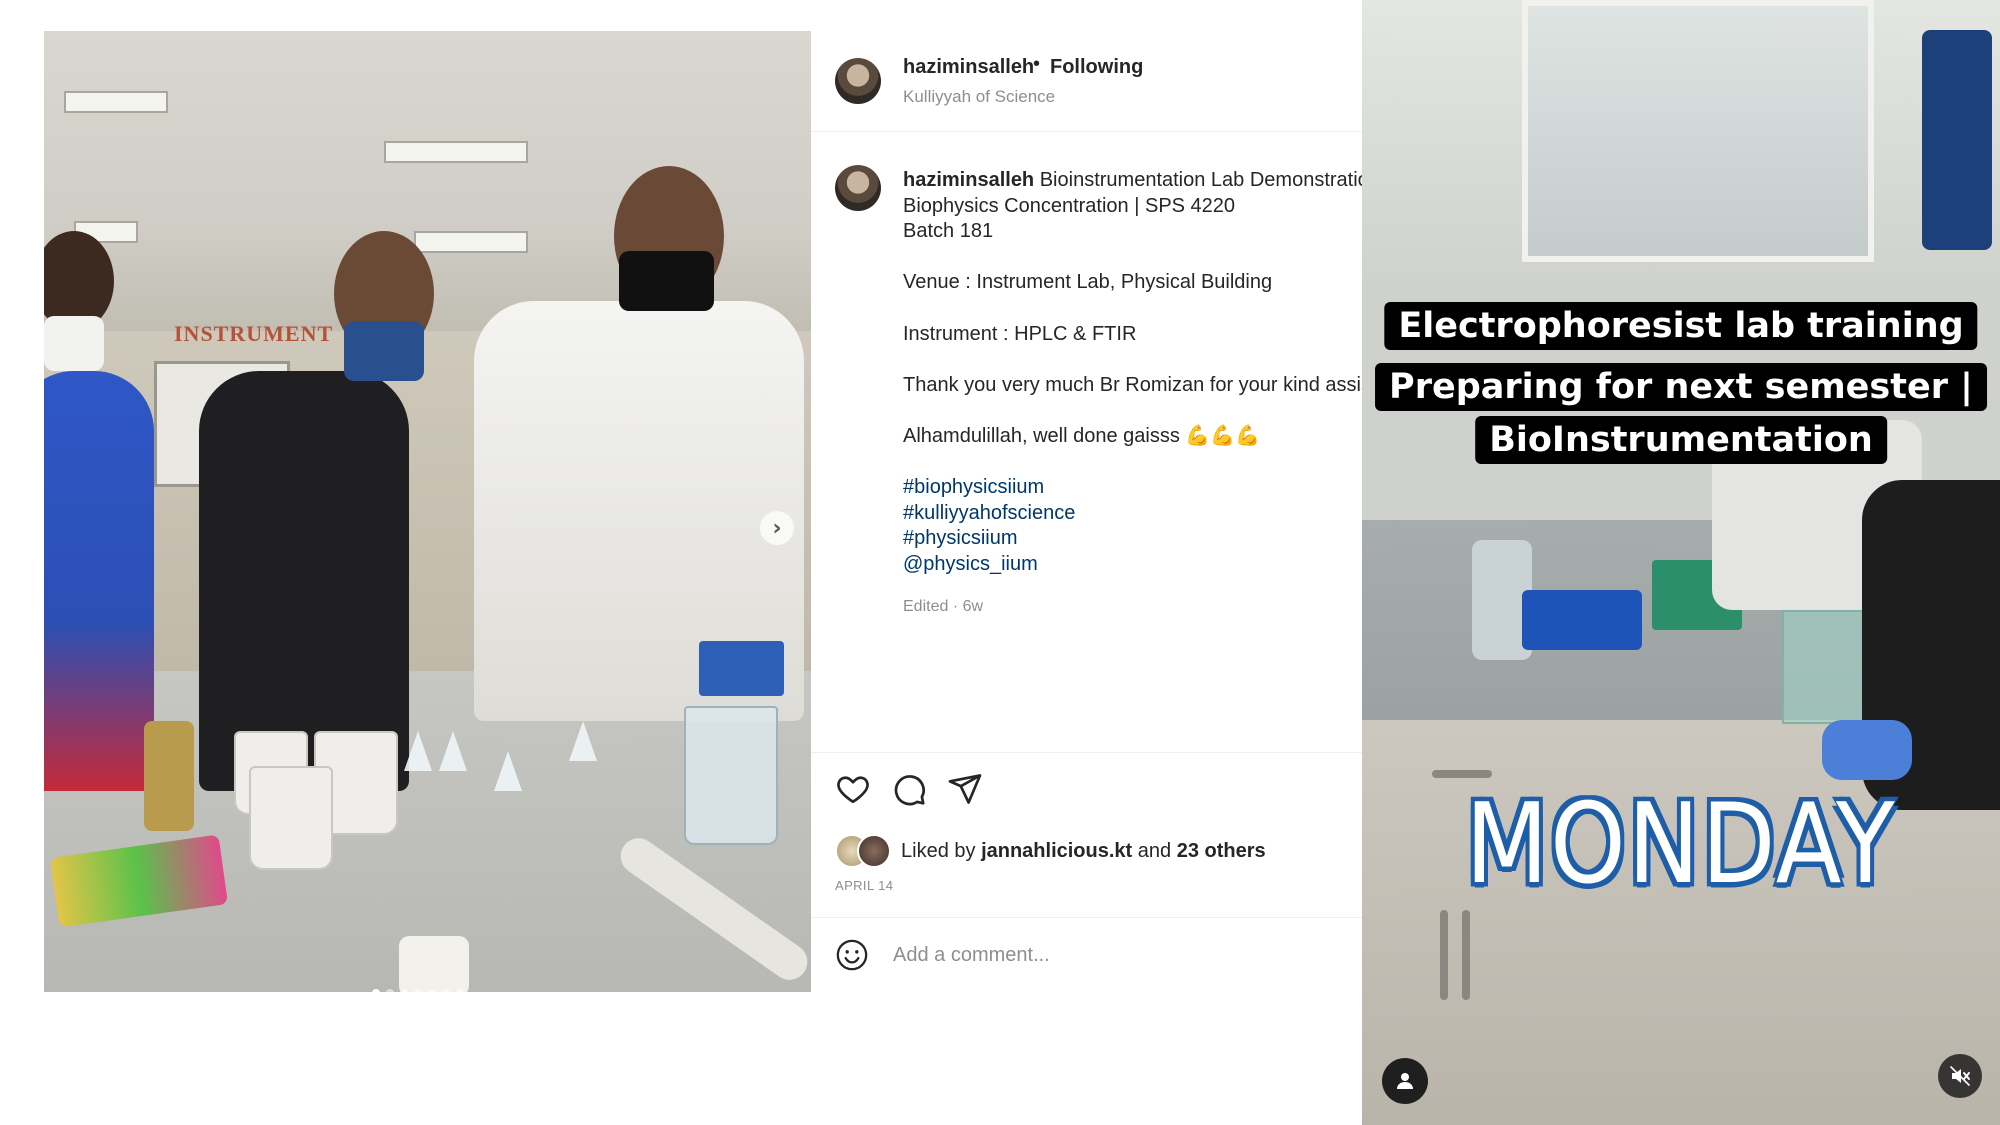  I want to click on reel-mute-button, so click(1960, 1076).